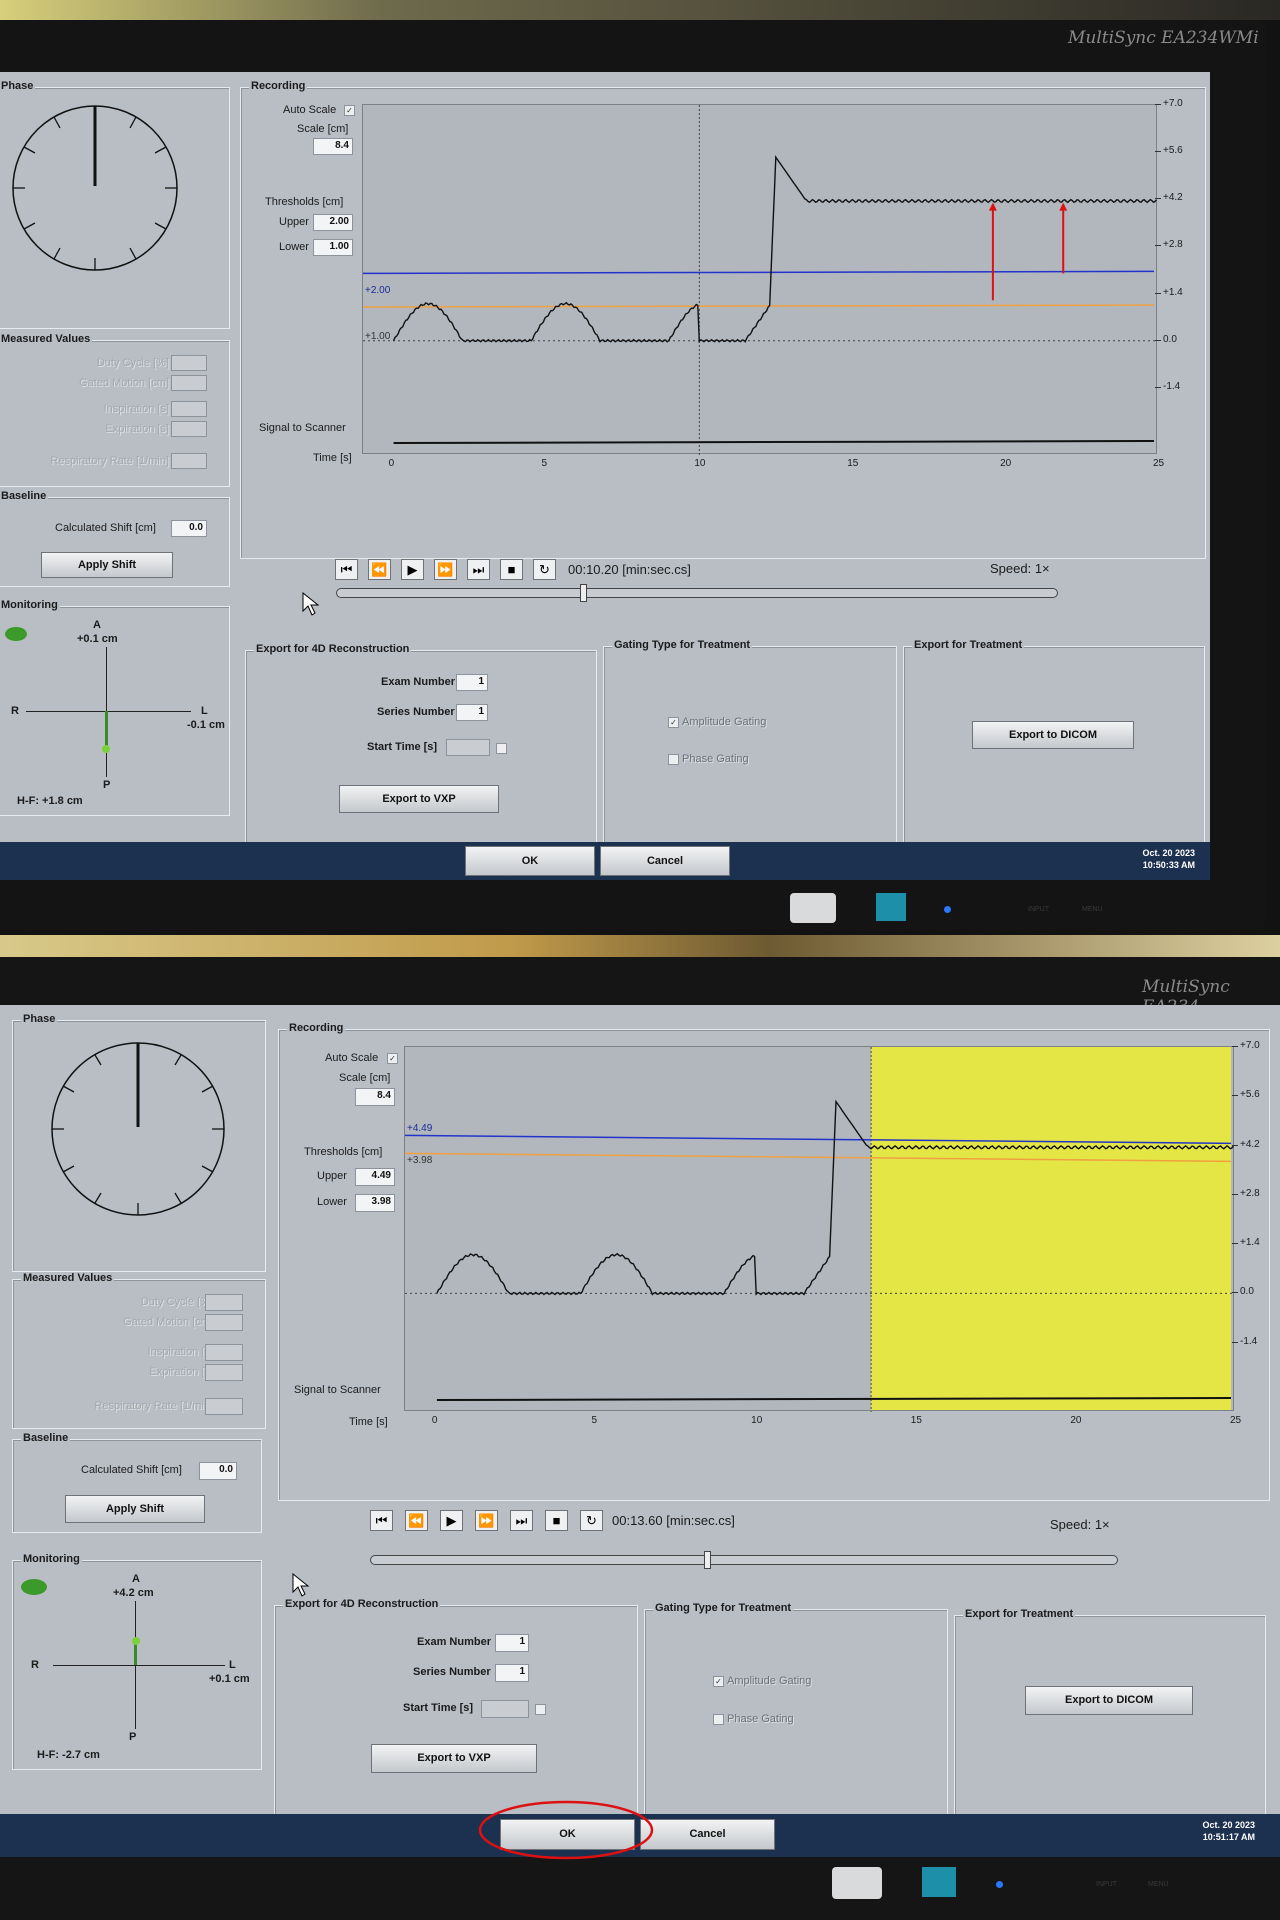  What do you see at coordinates (1250, 1045) in the screenshot?
I see `y-tick-label: +7.0` at bounding box center [1250, 1045].